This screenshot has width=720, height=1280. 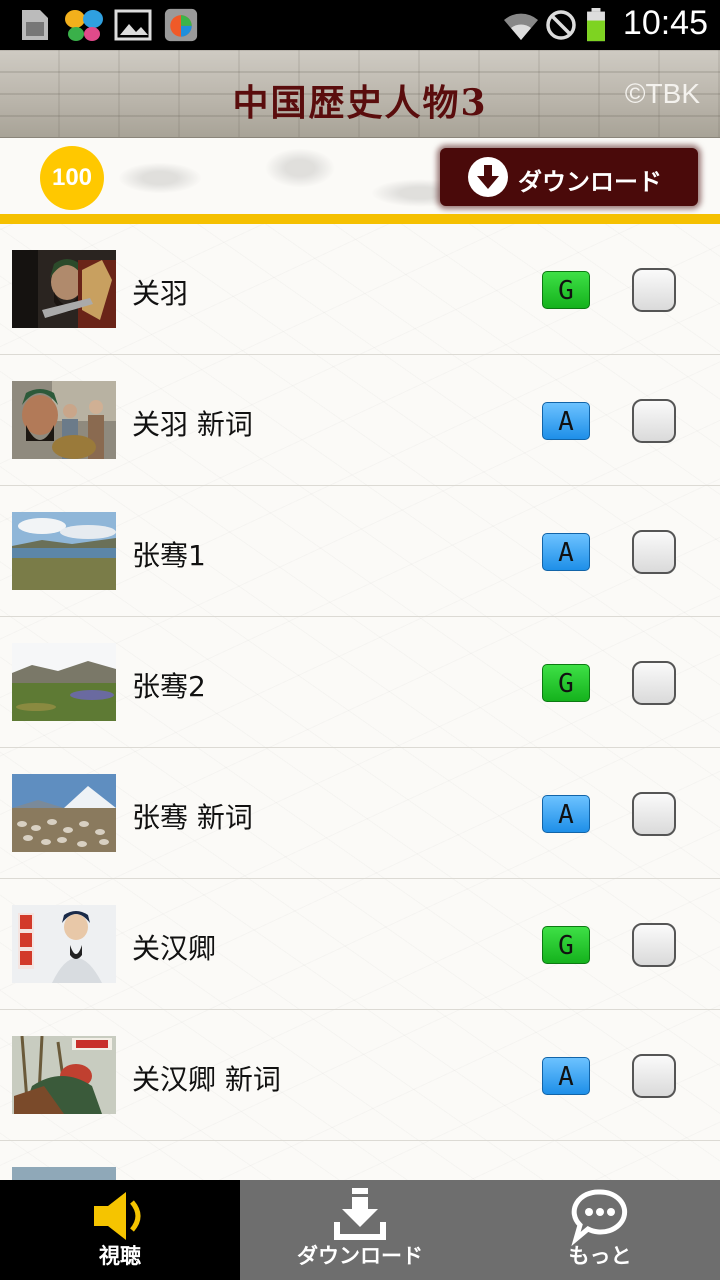 I want to click on wifi-icon, so click(x=521, y=26).